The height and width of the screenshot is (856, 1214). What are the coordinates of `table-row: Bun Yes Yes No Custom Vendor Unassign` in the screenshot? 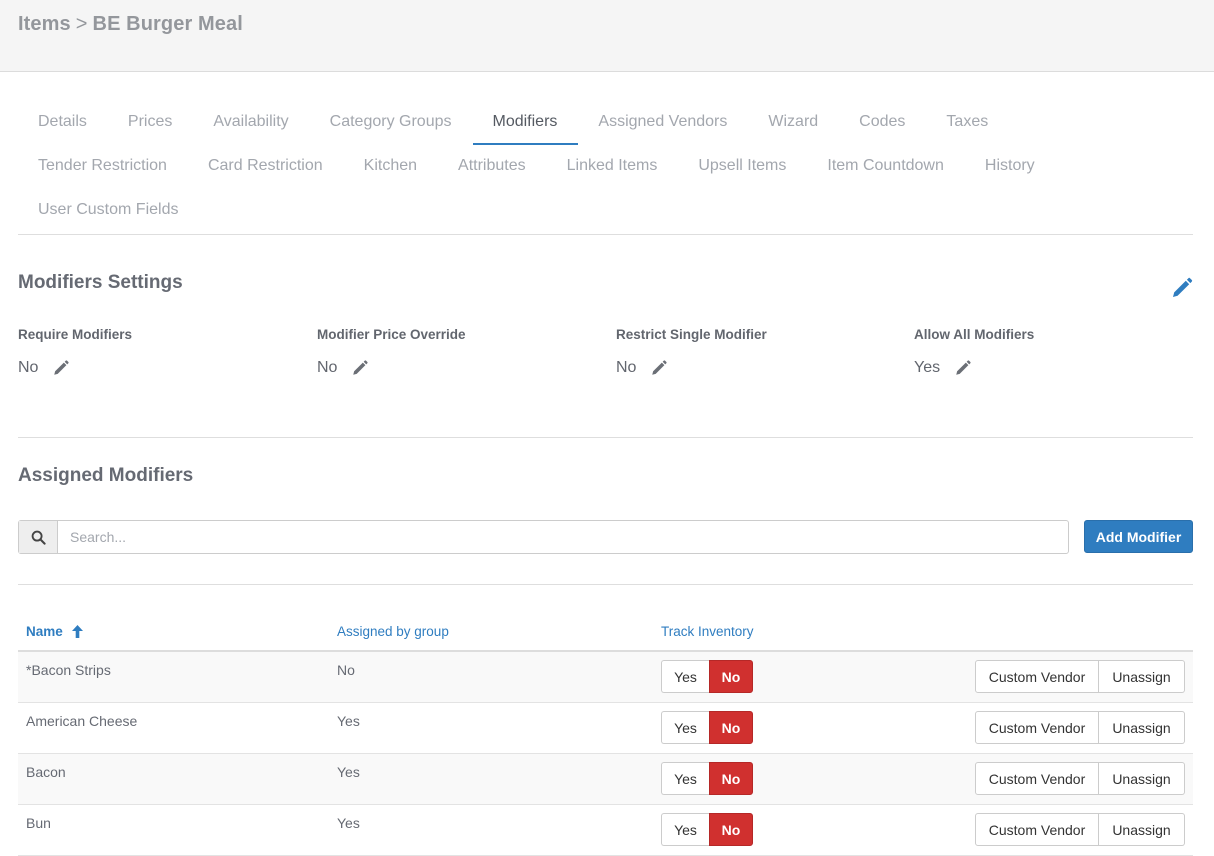 It's located at (605, 830).